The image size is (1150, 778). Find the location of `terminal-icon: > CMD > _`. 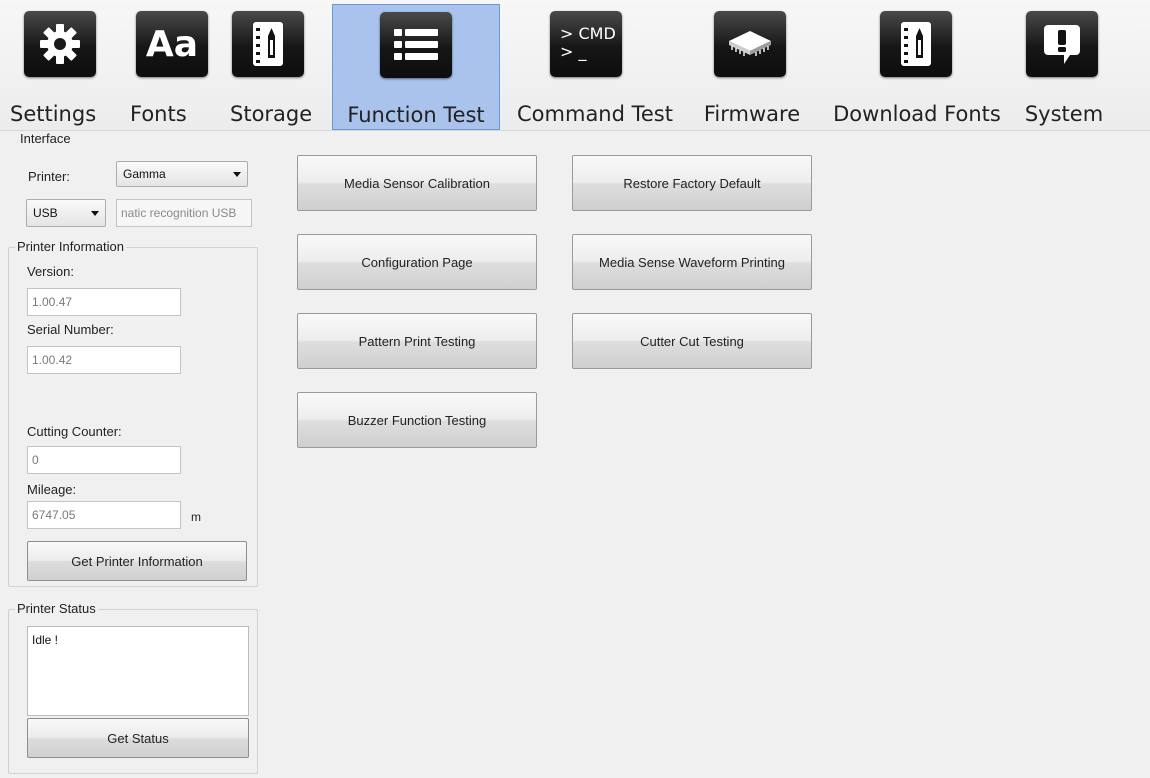

terminal-icon: > CMD > _ is located at coordinates (586, 44).